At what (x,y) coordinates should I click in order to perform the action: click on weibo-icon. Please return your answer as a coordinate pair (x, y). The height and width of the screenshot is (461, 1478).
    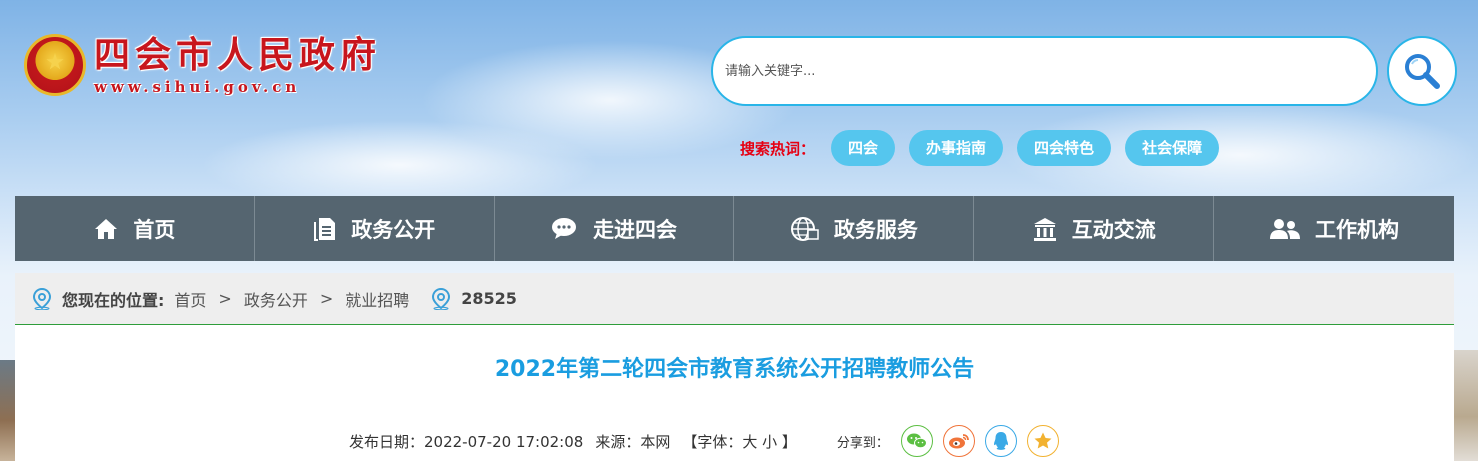
    Looking at the image, I should click on (958, 441).